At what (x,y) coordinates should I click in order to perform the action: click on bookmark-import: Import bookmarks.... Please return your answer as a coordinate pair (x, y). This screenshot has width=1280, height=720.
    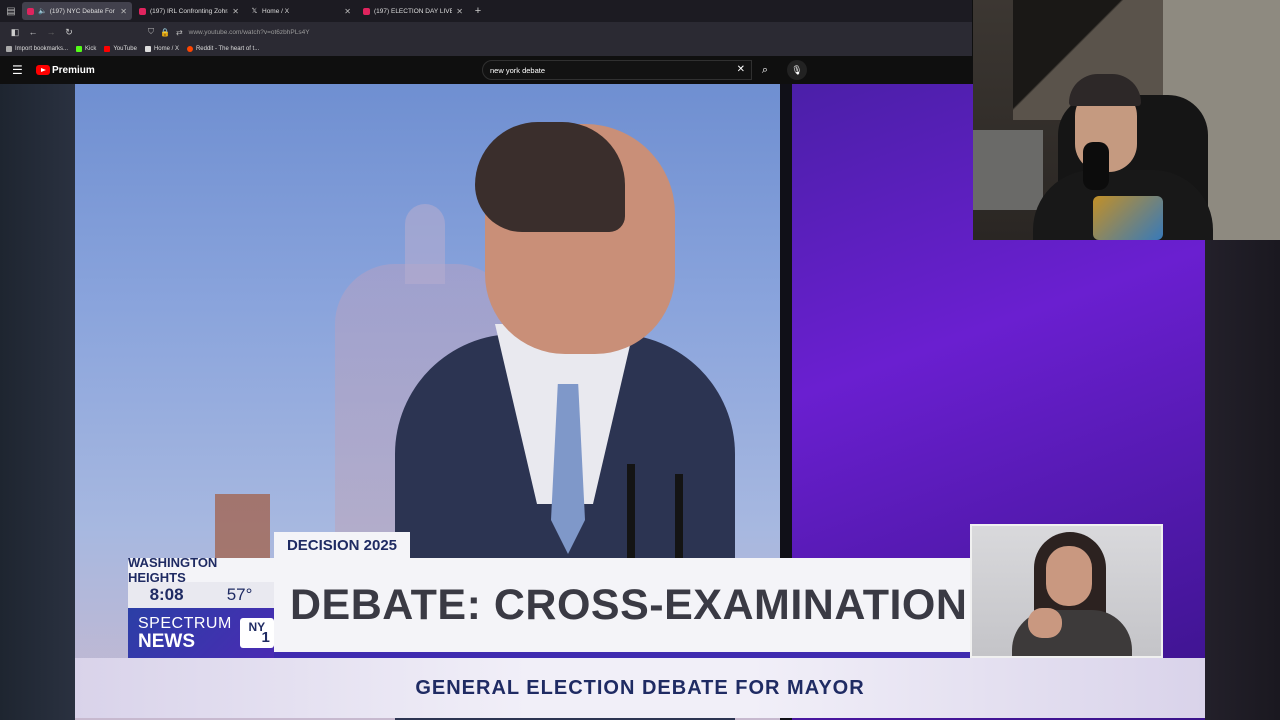
    Looking at the image, I should click on (37, 49).